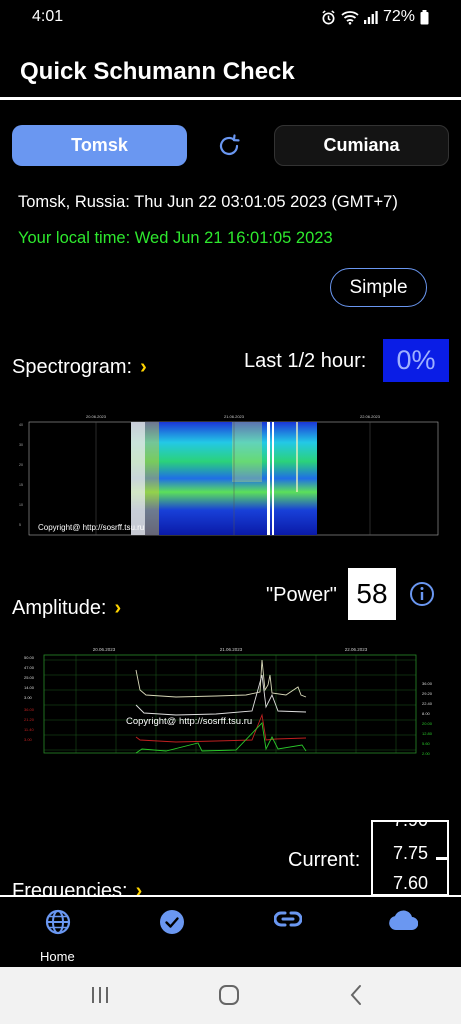 The image size is (461, 1024). Describe the element at coordinates (301, 595) in the screenshot. I see `power-label: "Power"` at that location.